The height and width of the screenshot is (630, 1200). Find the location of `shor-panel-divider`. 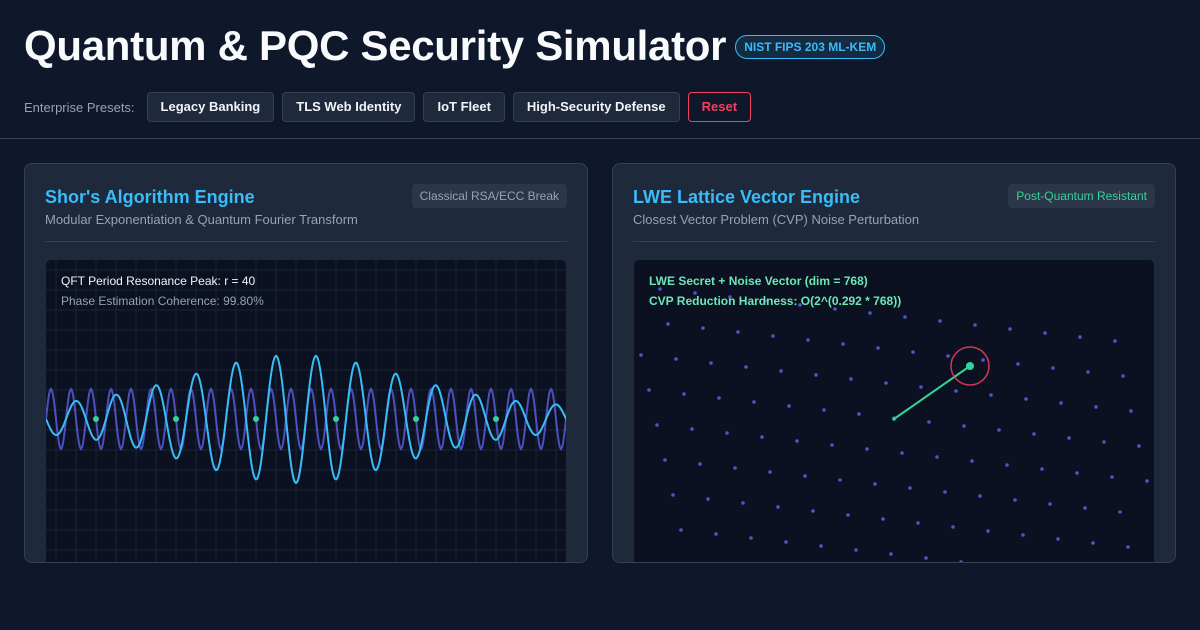

shor-panel-divider is located at coordinates (306, 241).